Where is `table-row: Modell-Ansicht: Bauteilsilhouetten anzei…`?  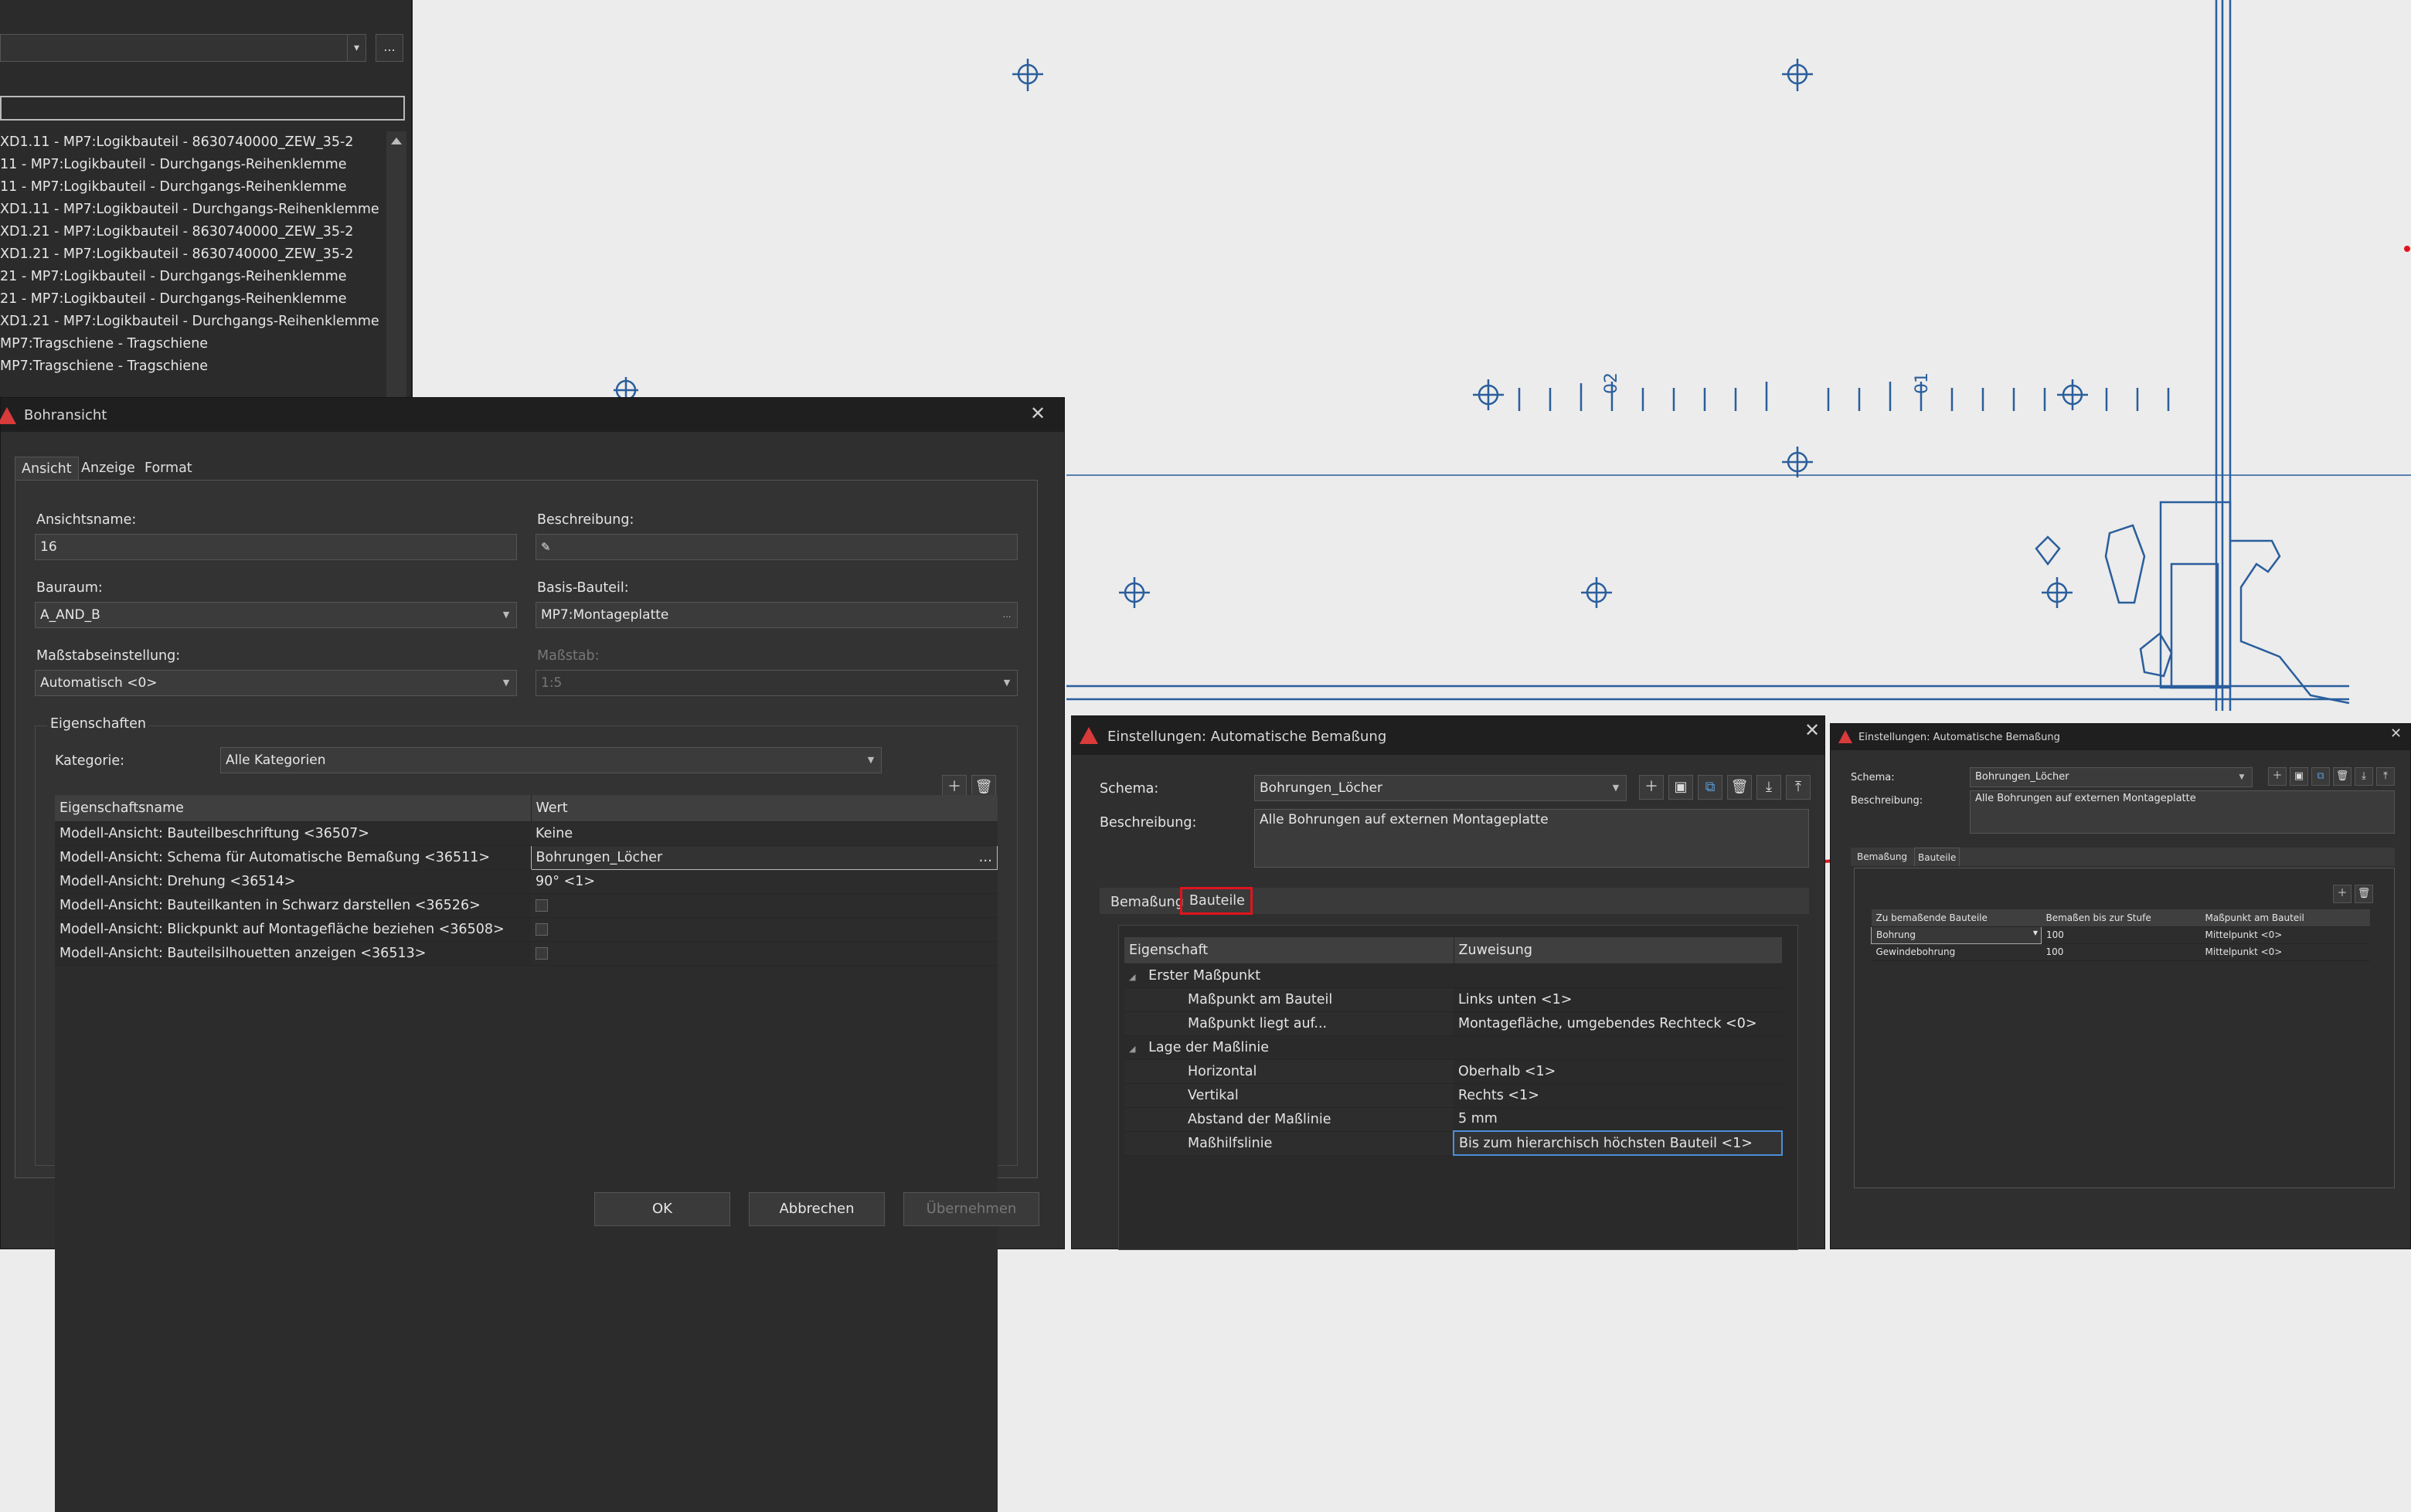 table-row: Modell-Ansicht: Bauteilsilhouetten anzei… is located at coordinates (526, 953).